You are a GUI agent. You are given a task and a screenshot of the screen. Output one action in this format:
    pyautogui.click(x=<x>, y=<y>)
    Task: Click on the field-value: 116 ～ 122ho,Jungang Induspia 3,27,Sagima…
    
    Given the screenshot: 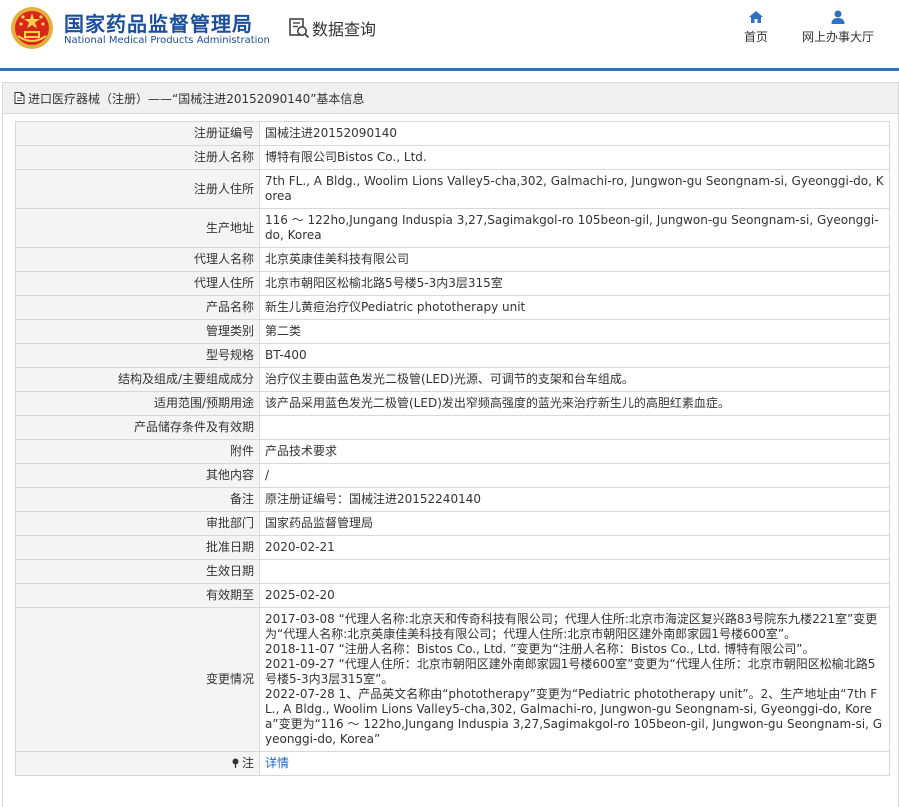 What is the action you would take?
    pyautogui.click(x=574, y=228)
    